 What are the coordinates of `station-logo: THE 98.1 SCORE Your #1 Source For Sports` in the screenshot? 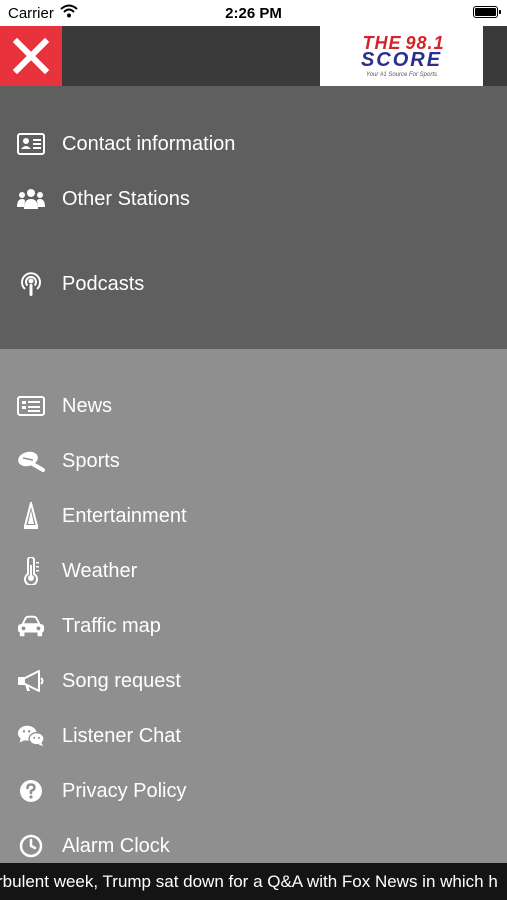 It's located at (401, 56).